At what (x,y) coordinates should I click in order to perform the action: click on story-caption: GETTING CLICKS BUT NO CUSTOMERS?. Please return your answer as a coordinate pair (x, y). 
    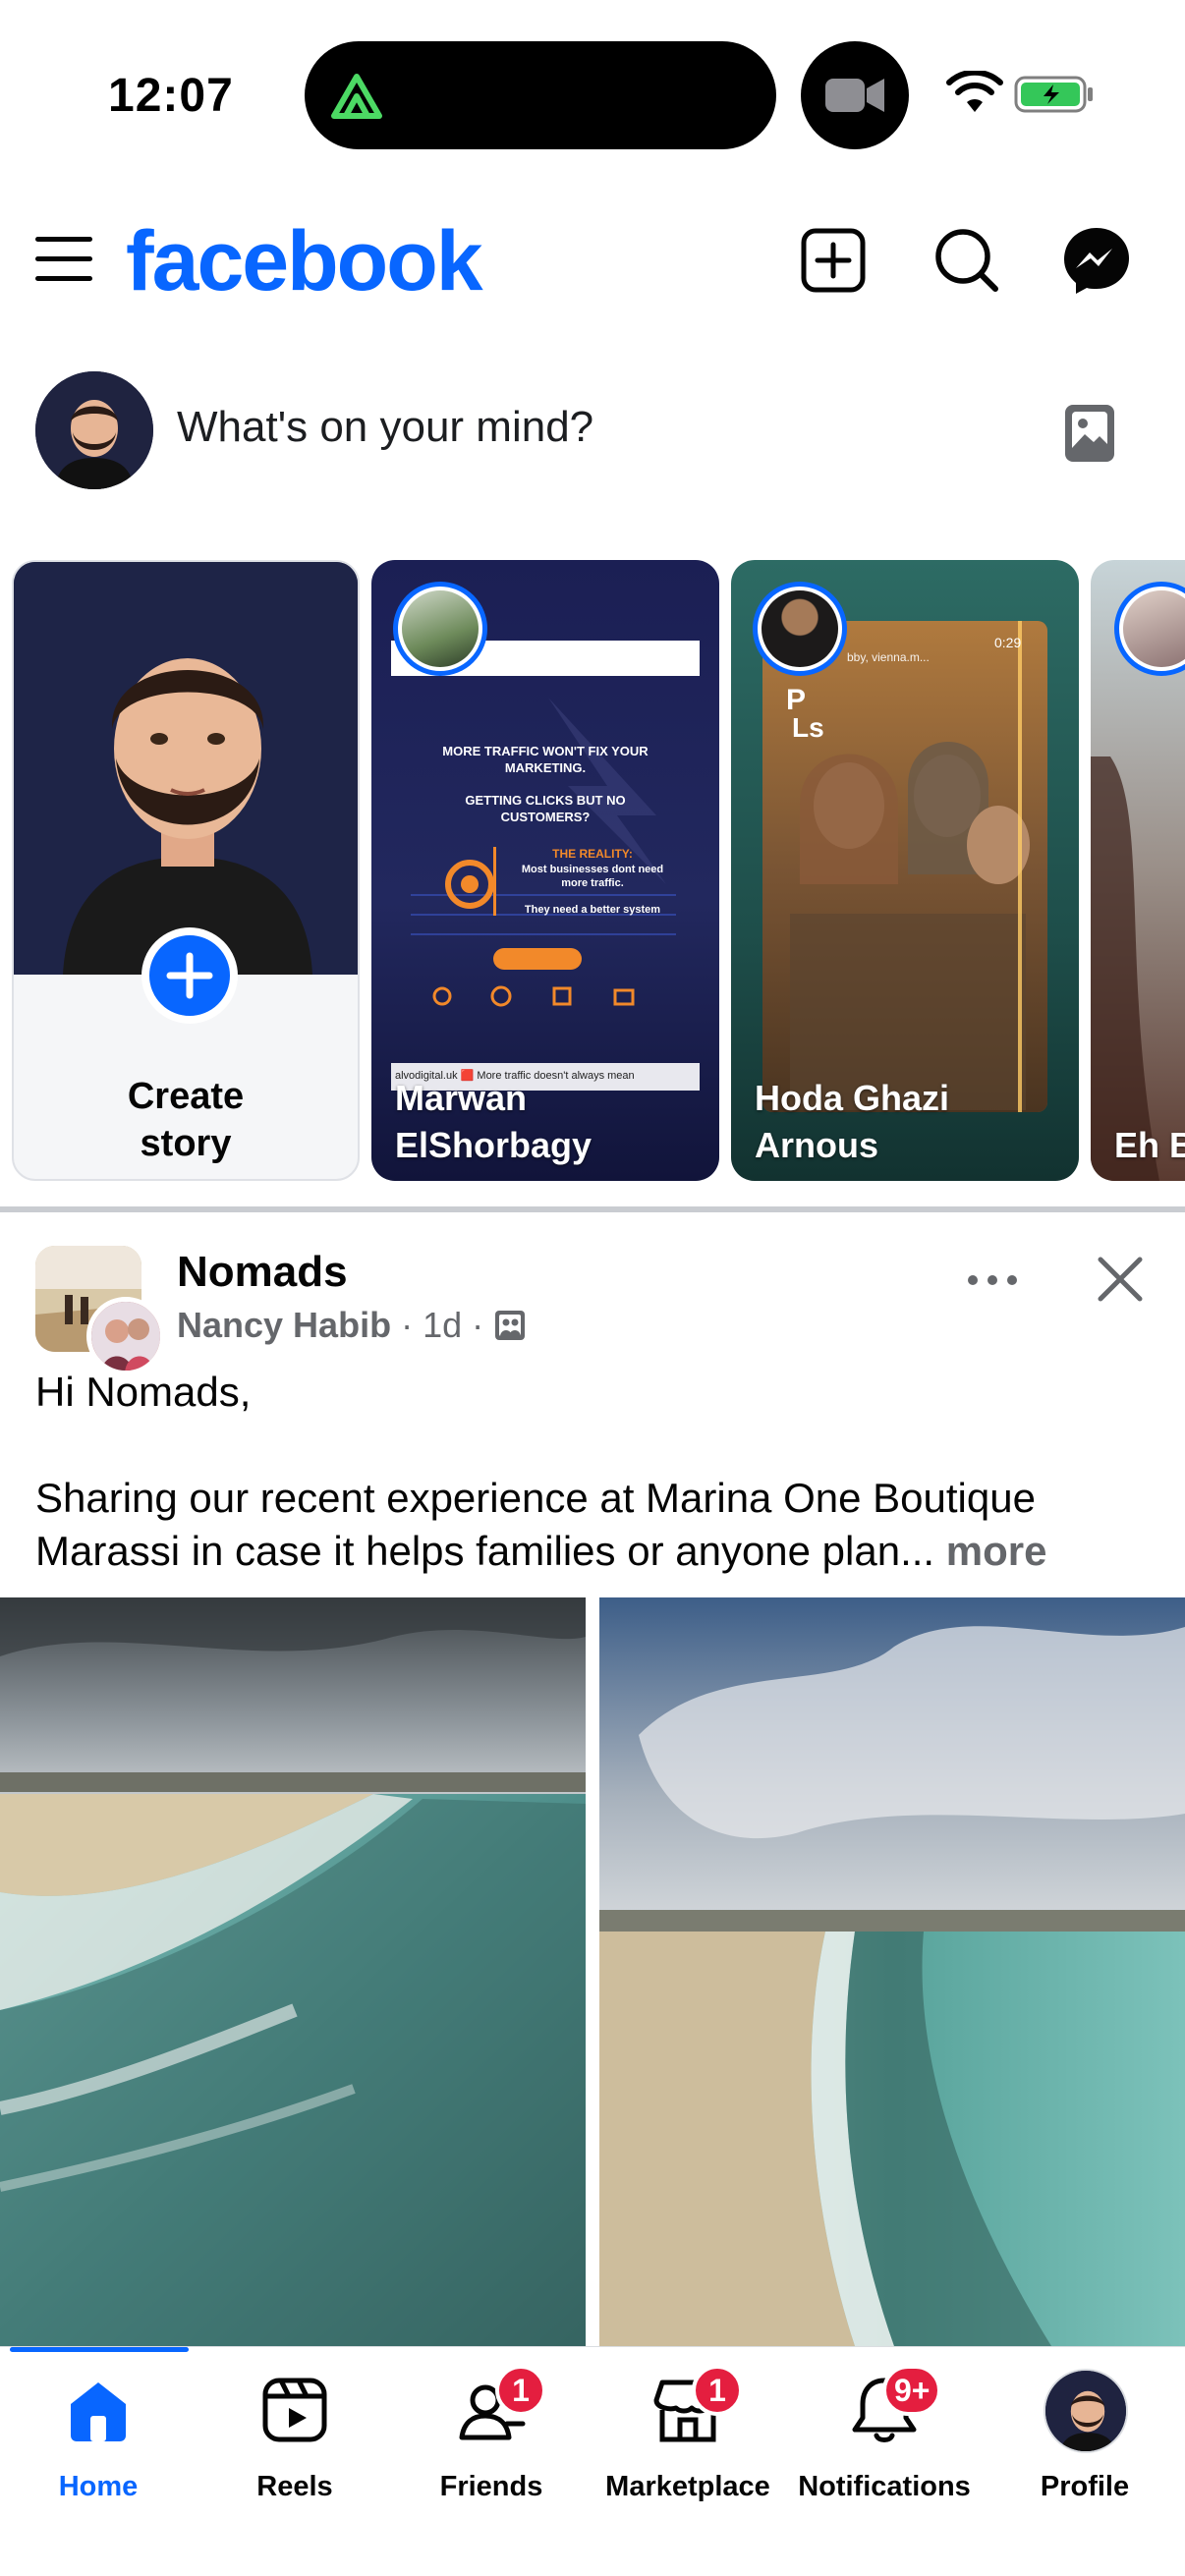
    Looking at the image, I should click on (546, 808).